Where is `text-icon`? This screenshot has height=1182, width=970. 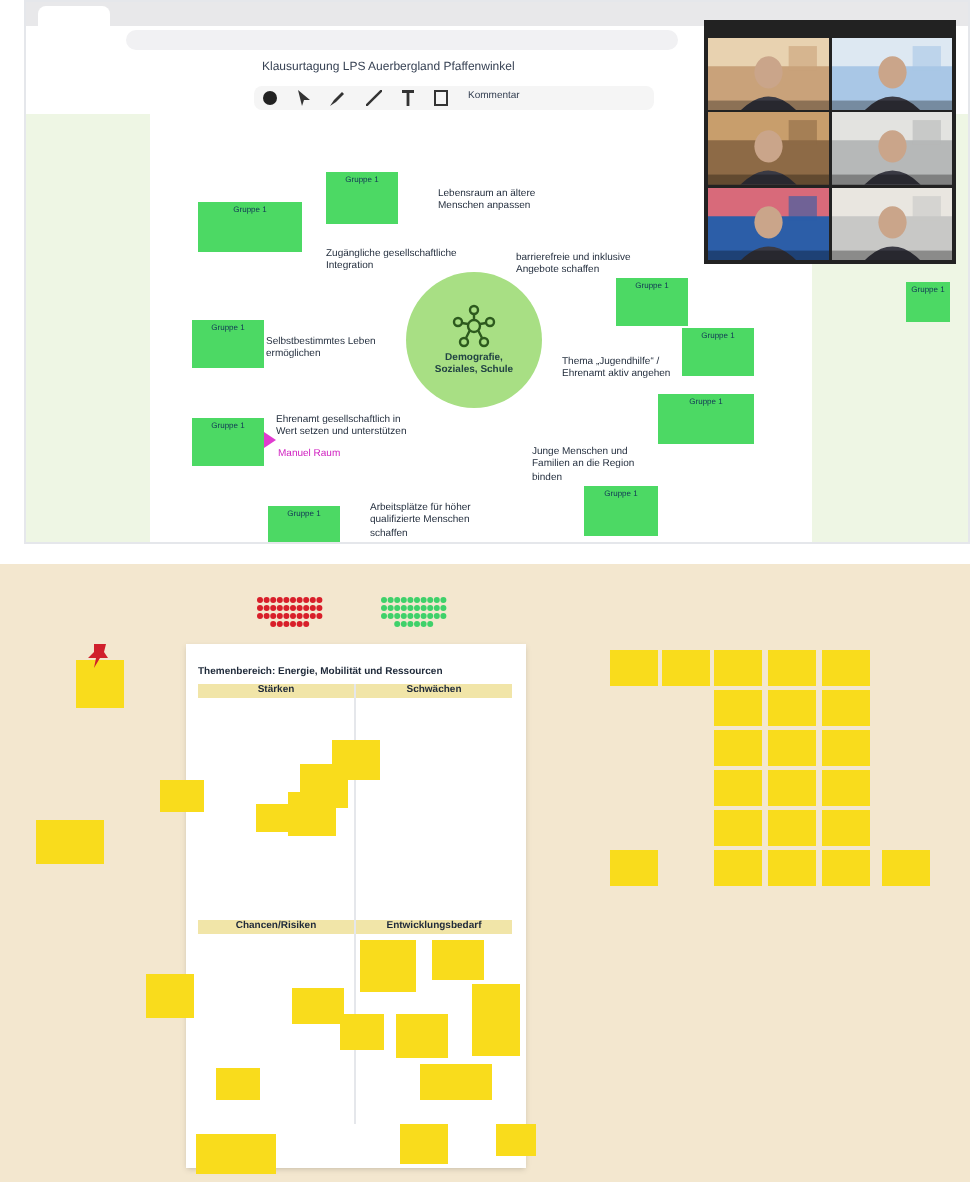 text-icon is located at coordinates (408, 98).